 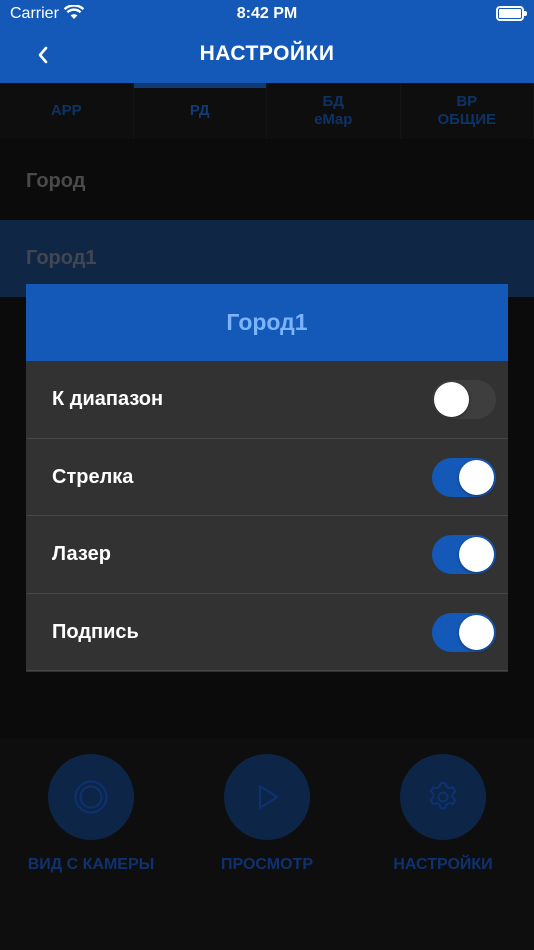 I want to click on list-item-label: Город, so click(x=56, y=181).